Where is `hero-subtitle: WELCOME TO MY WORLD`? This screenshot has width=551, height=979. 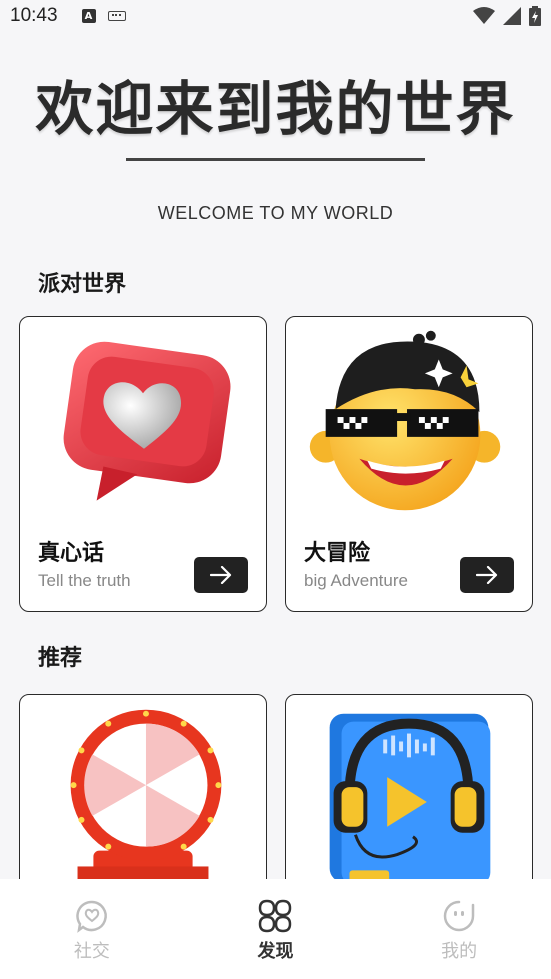
hero-subtitle: WELCOME TO MY WORLD is located at coordinates (275, 213).